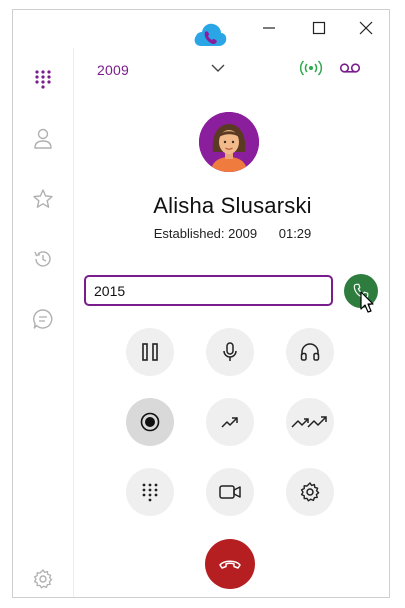 The width and height of the screenshot is (405, 608). I want to click on avatar, so click(229, 142).